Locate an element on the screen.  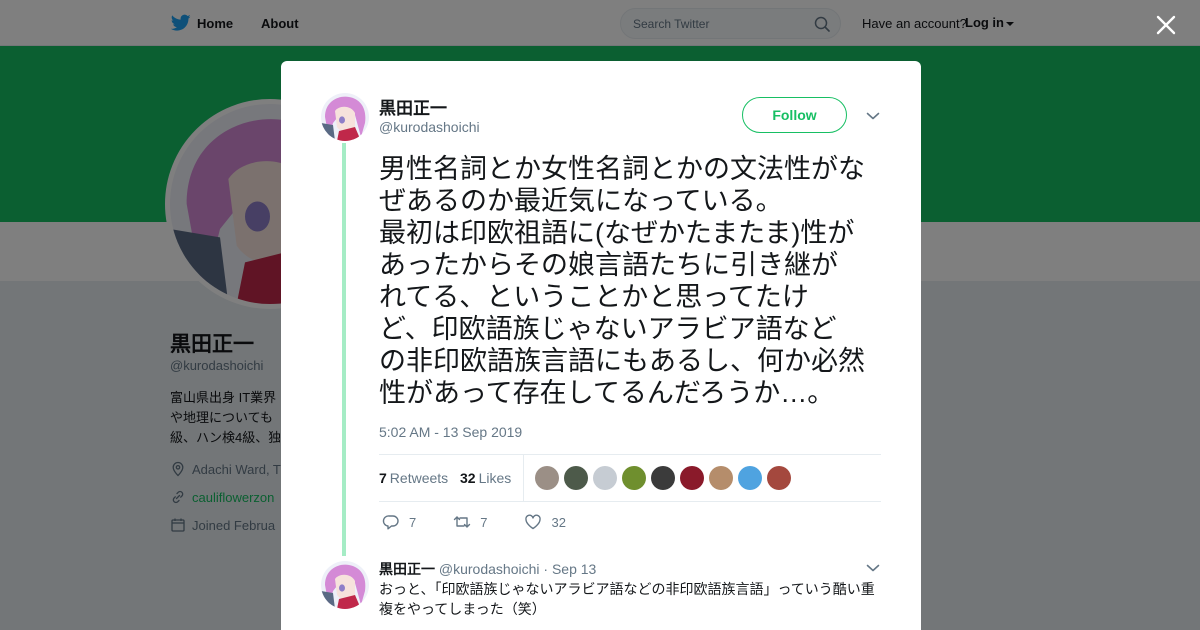
tweet-author-avatar-image is located at coordinates (345, 117).